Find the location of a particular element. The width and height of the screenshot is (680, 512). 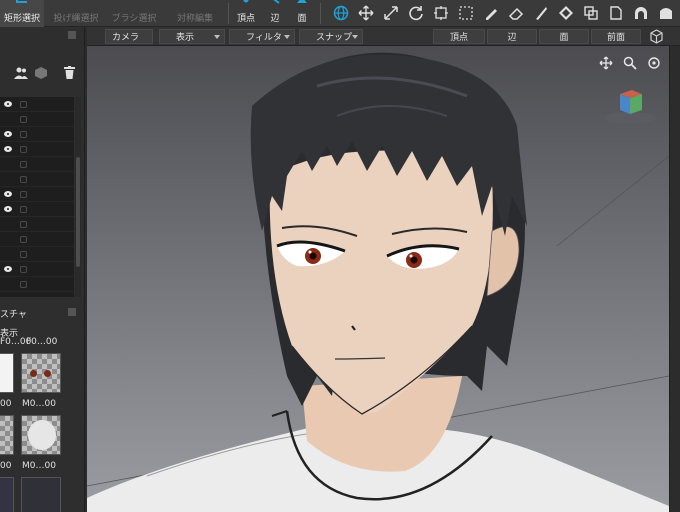

view-menu-bar: カメラ 表示 フィルタ スナップ 頂点 辺 面 前面 is located at coordinates (383, 36).